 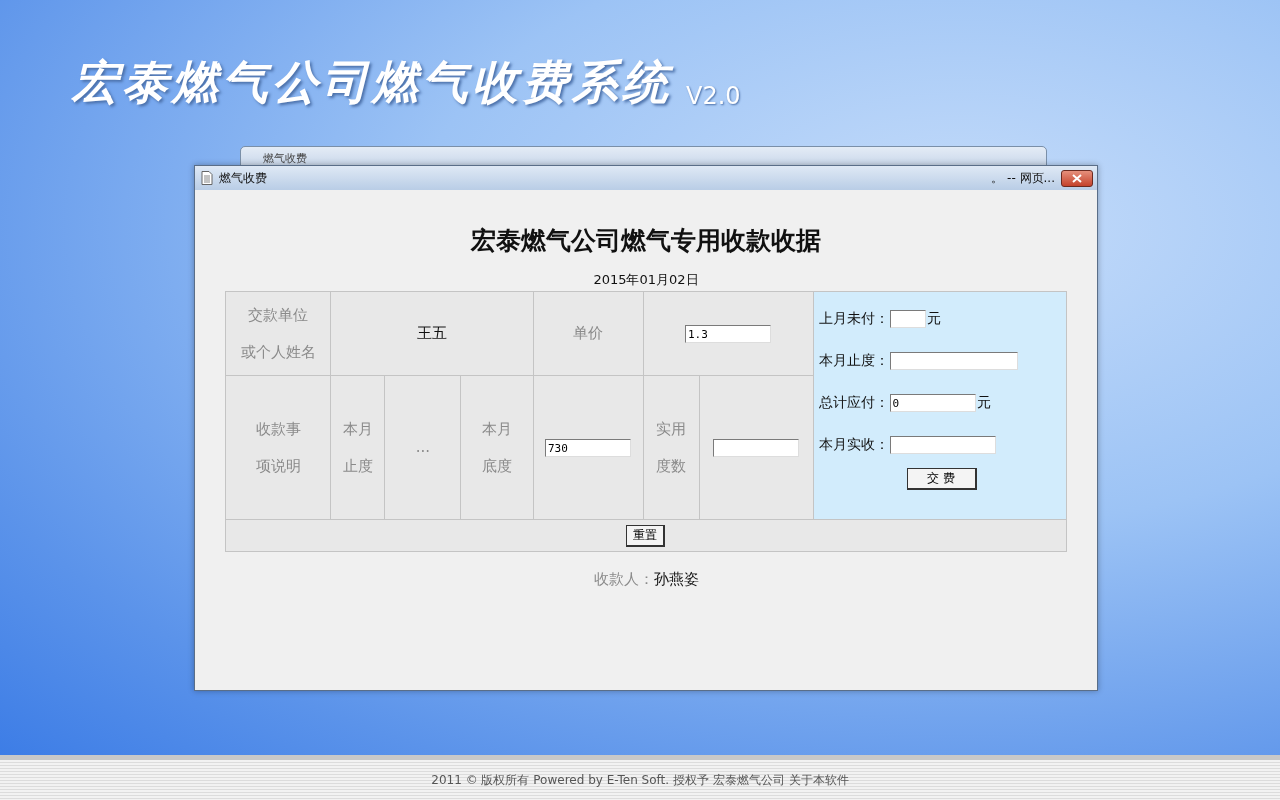 I want to click on payee-name: 孙燕姿, so click(x=676, y=579).